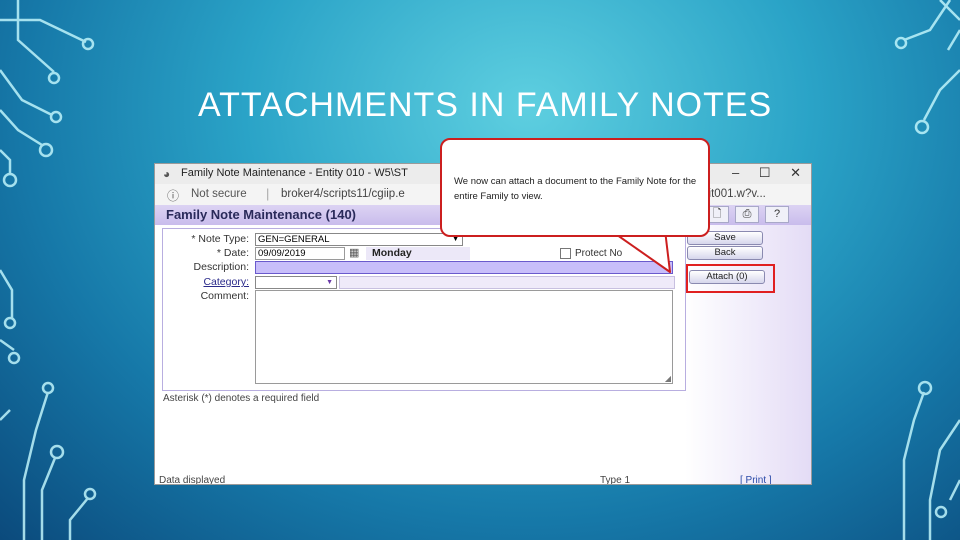 The width and height of the screenshot is (960, 540). What do you see at coordinates (300, 253) in the screenshot?
I see `date-input: 09/09/2019` at bounding box center [300, 253].